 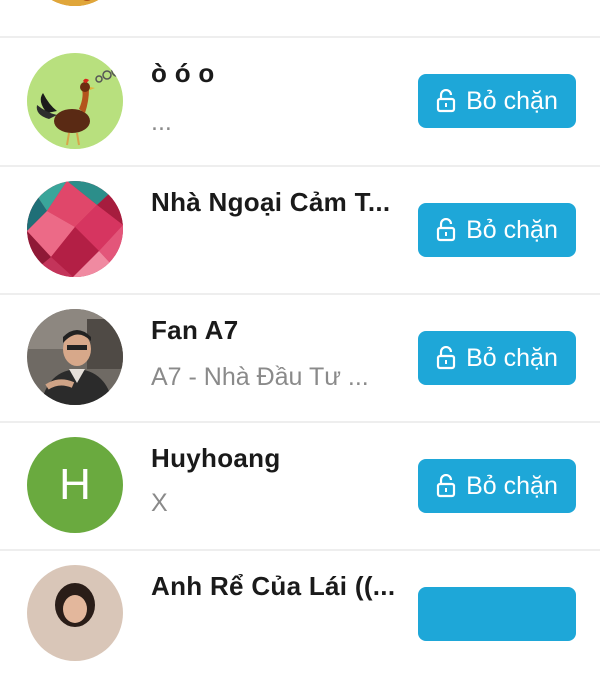 What do you see at coordinates (75, 101) in the screenshot?
I see `rooster-avatar` at bounding box center [75, 101].